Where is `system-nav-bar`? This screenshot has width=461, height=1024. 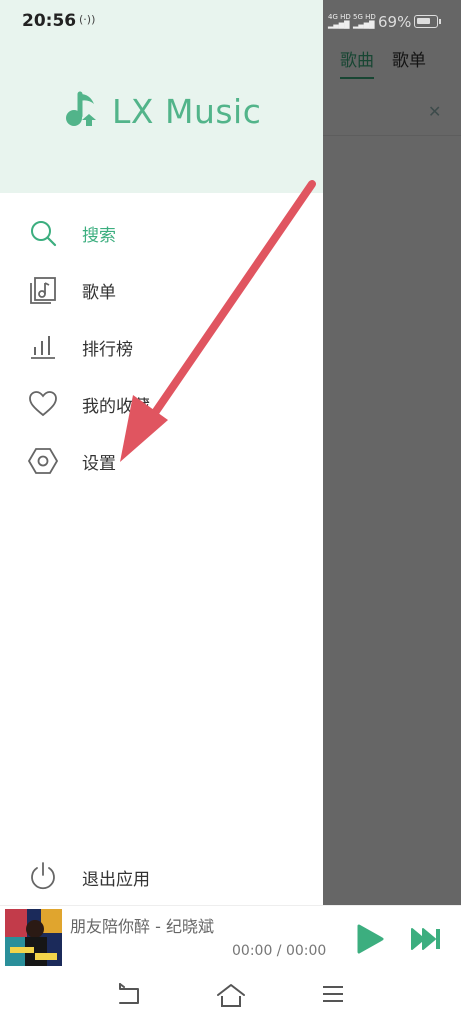
system-nav-bar is located at coordinates (230, 996).